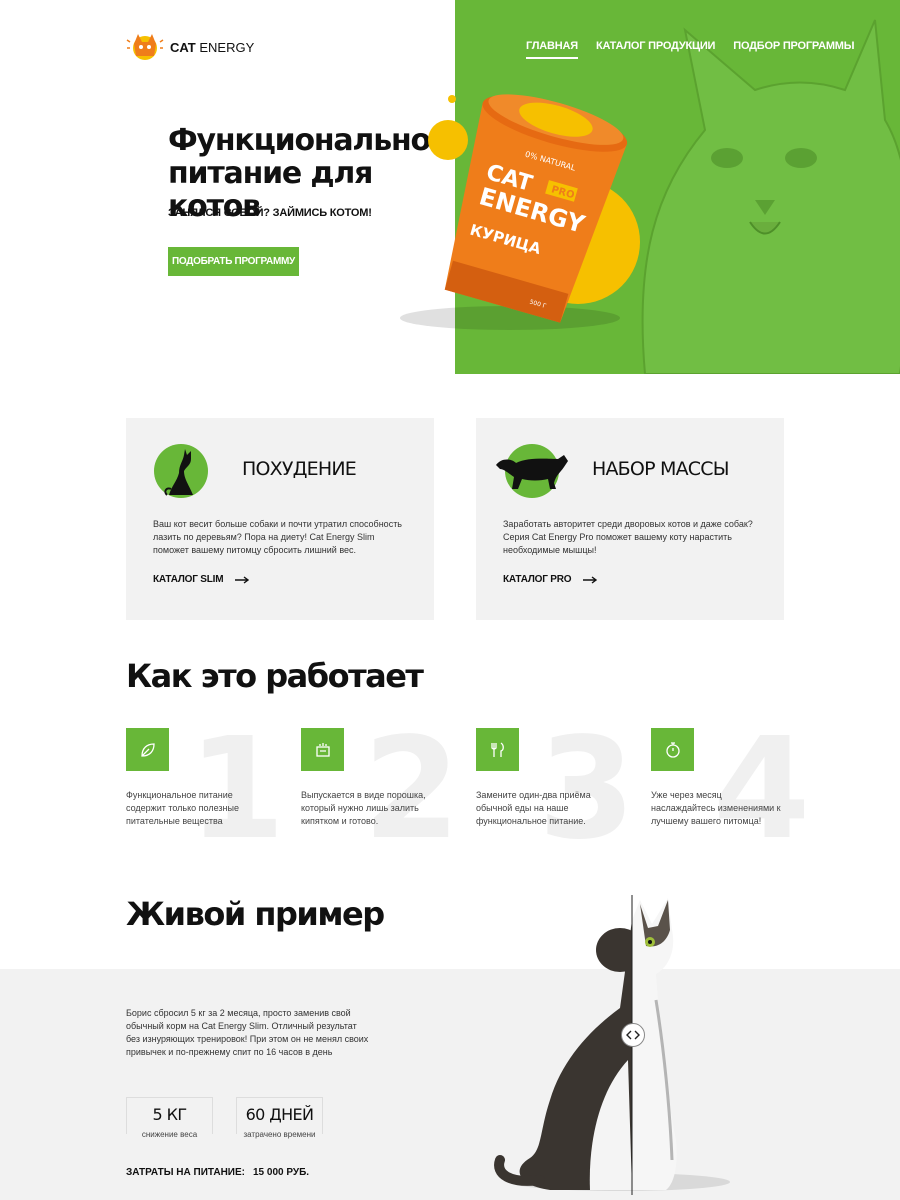 This screenshot has width=900, height=1200. I want to click on brand-name-rest: ENERGY, so click(225, 47).